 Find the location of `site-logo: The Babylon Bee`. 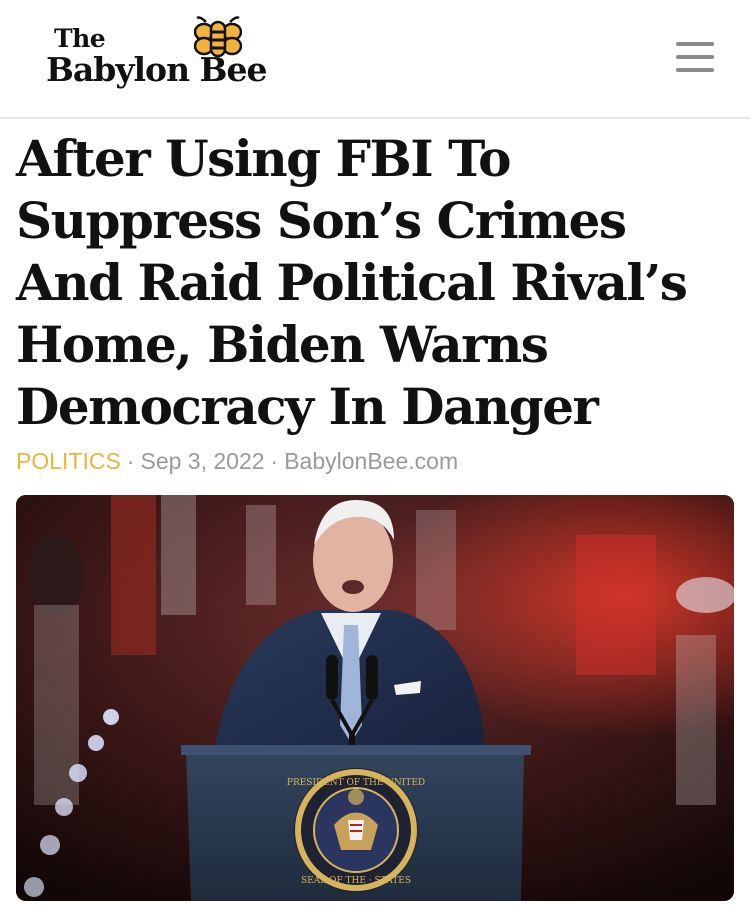

site-logo: The Babylon Bee is located at coordinates (181, 59).